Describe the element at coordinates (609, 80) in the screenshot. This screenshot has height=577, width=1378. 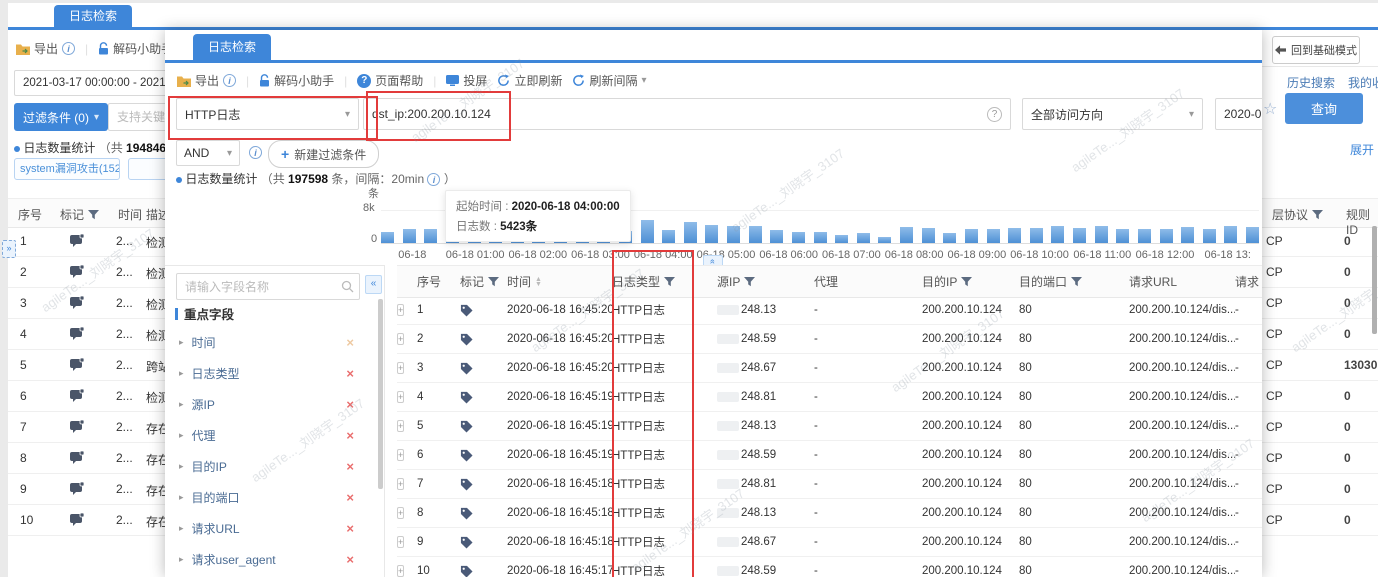
I see `refresh-interval-dropdown: 刷新间隔 ▾` at that location.